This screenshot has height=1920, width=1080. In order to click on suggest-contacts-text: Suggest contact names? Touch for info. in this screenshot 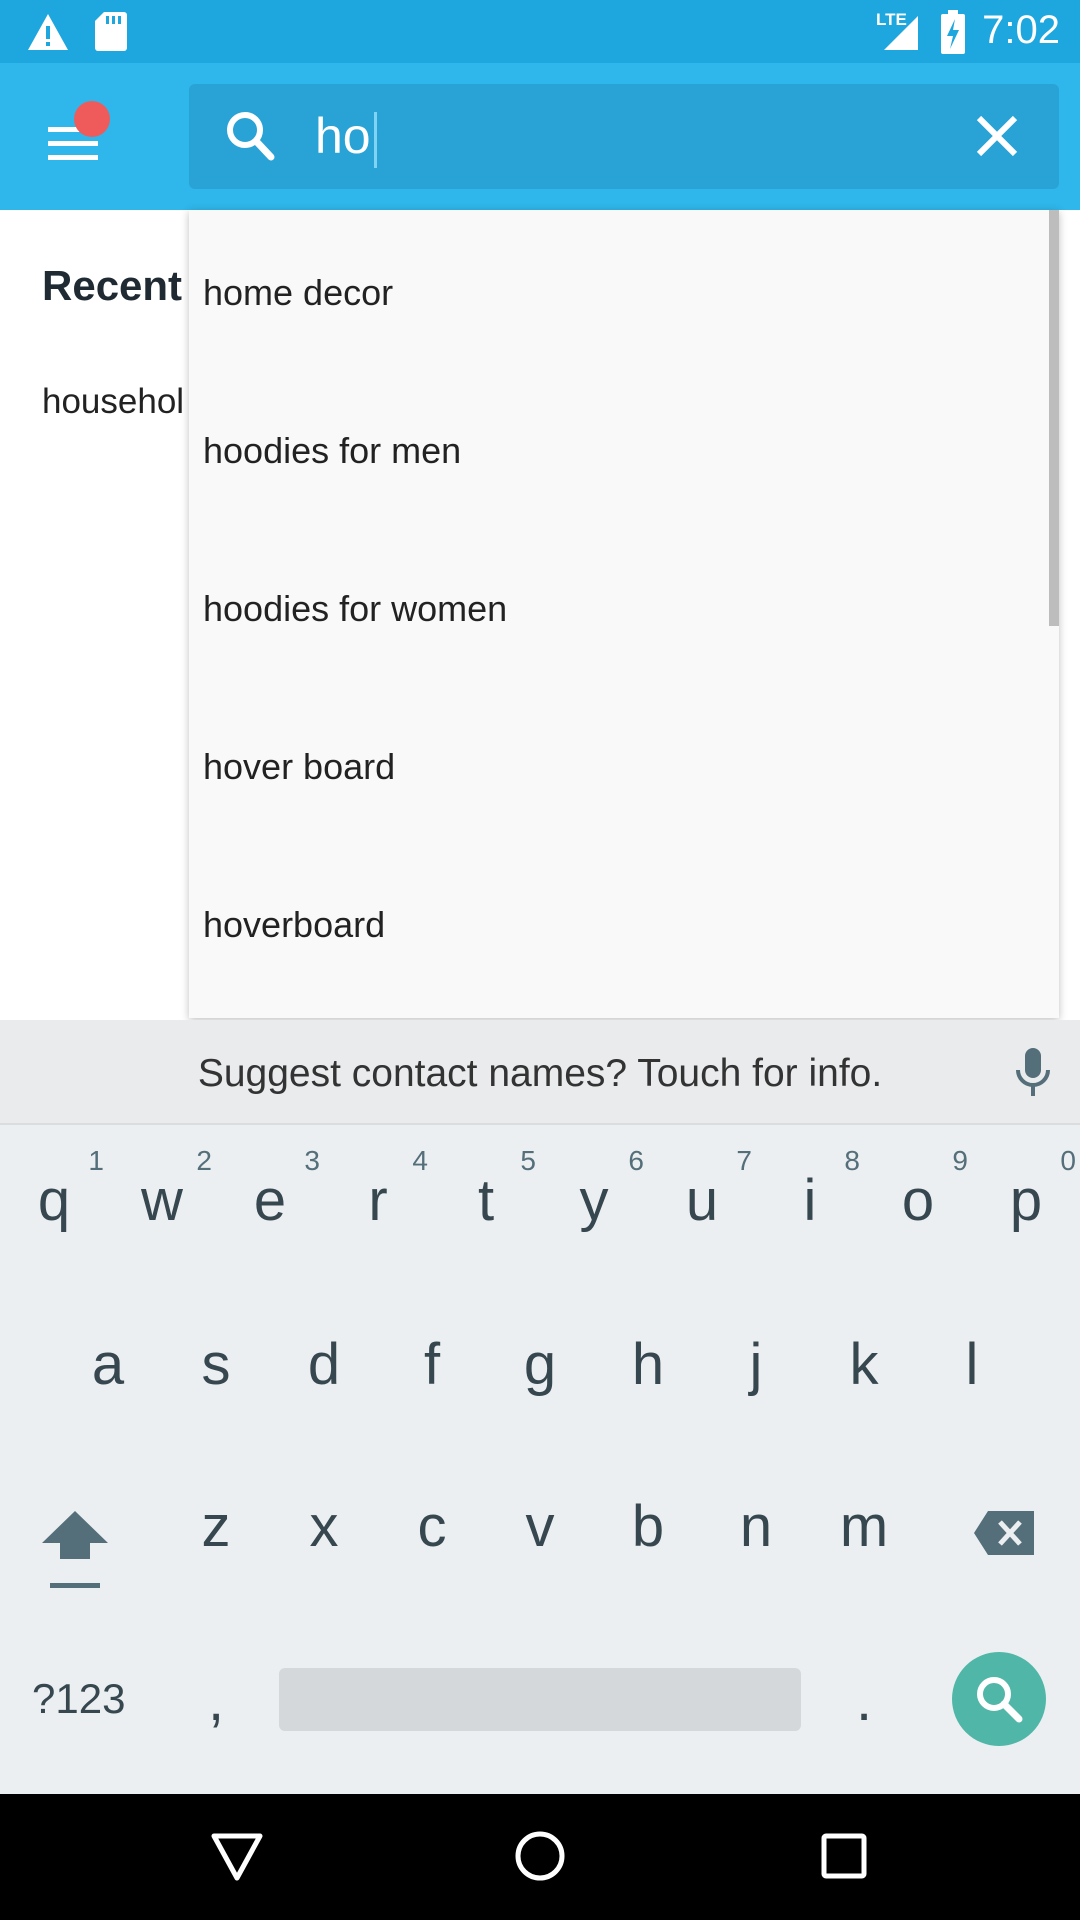, I will do `click(540, 1074)`.